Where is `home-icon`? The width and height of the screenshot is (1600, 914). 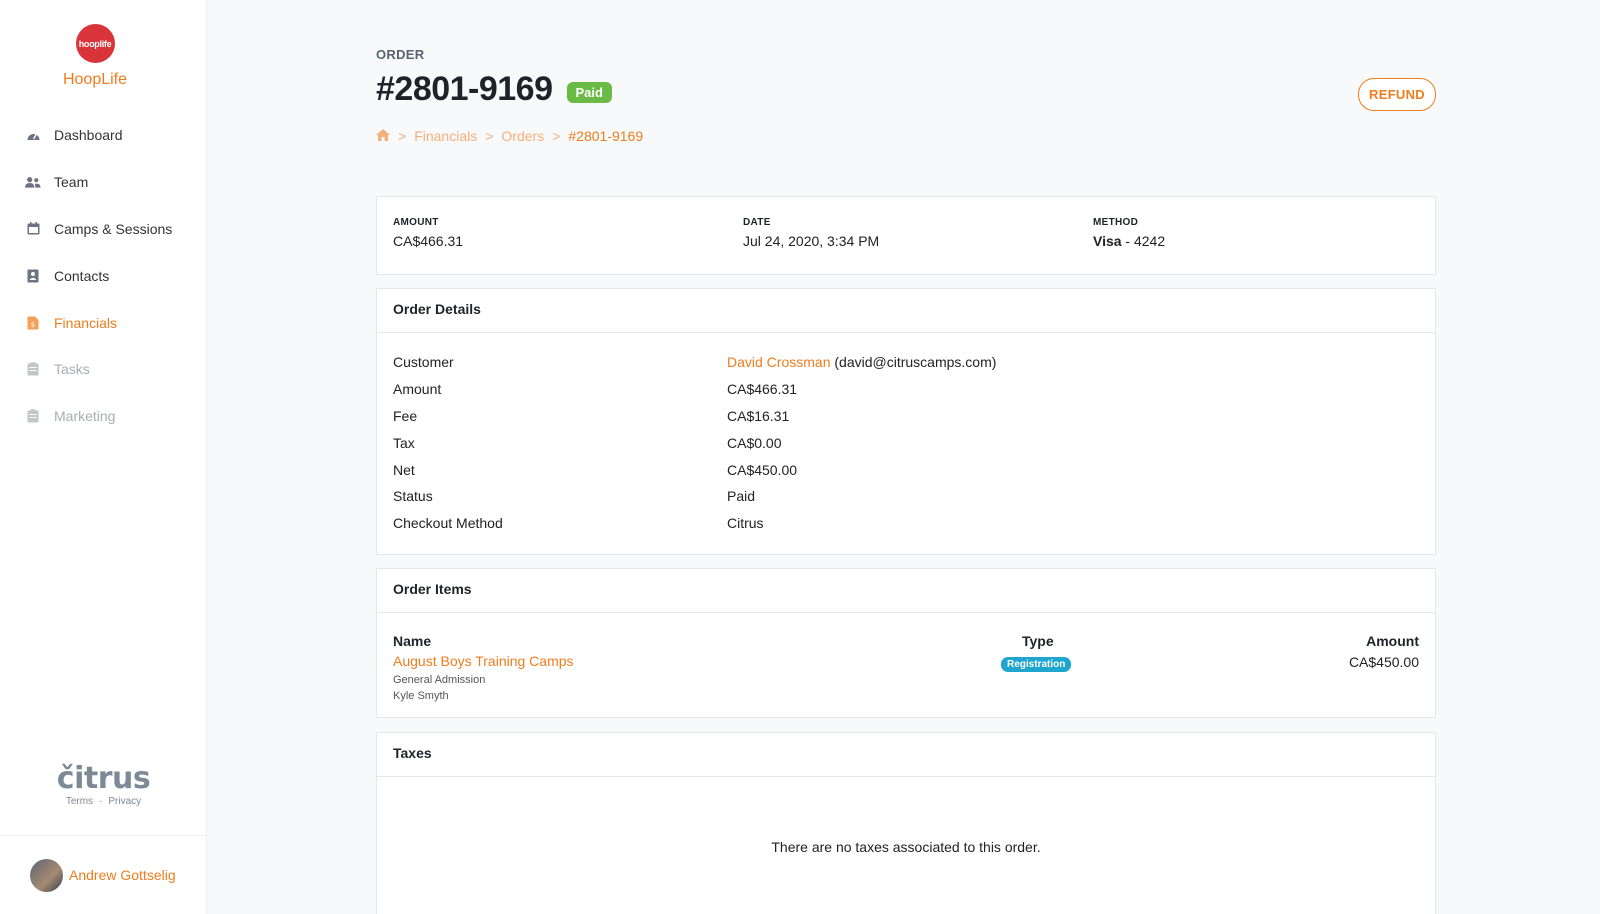
home-icon is located at coordinates (383, 136).